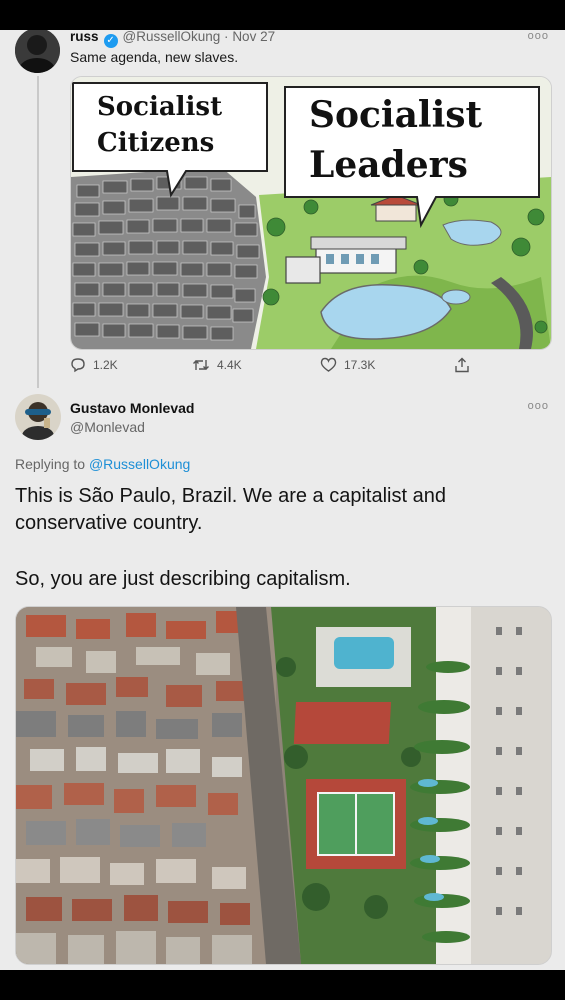 This screenshot has height=1000, width=565. I want to click on tweet1-handle: @RussellOkung, so click(172, 37).